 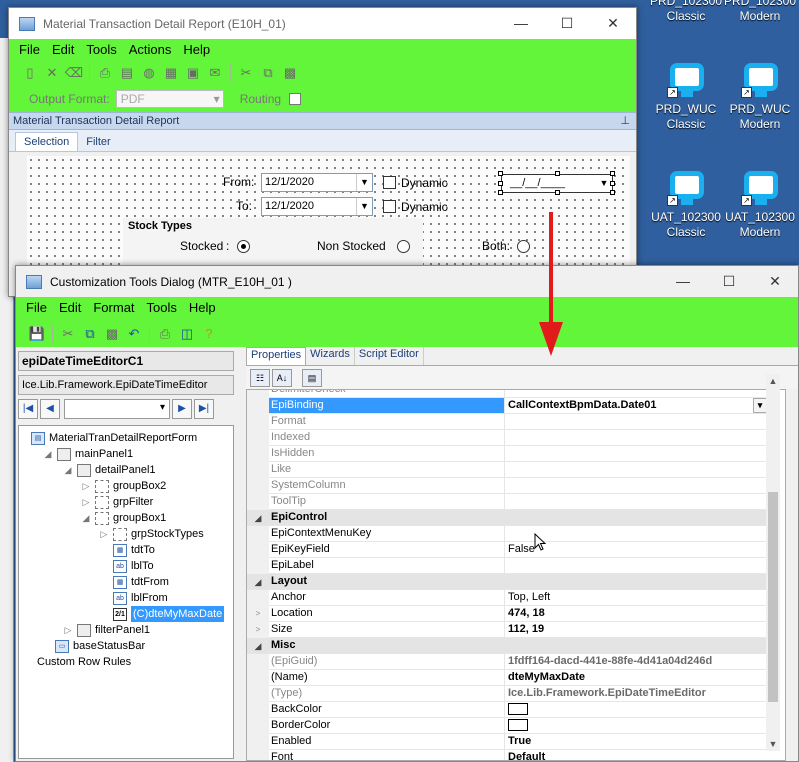 What do you see at coordinates (636, 693) in the screenshot?
I see `property-value: Ice.Lib.Framework.EpiDateTimeEditor` at bounding box center [636, 693].